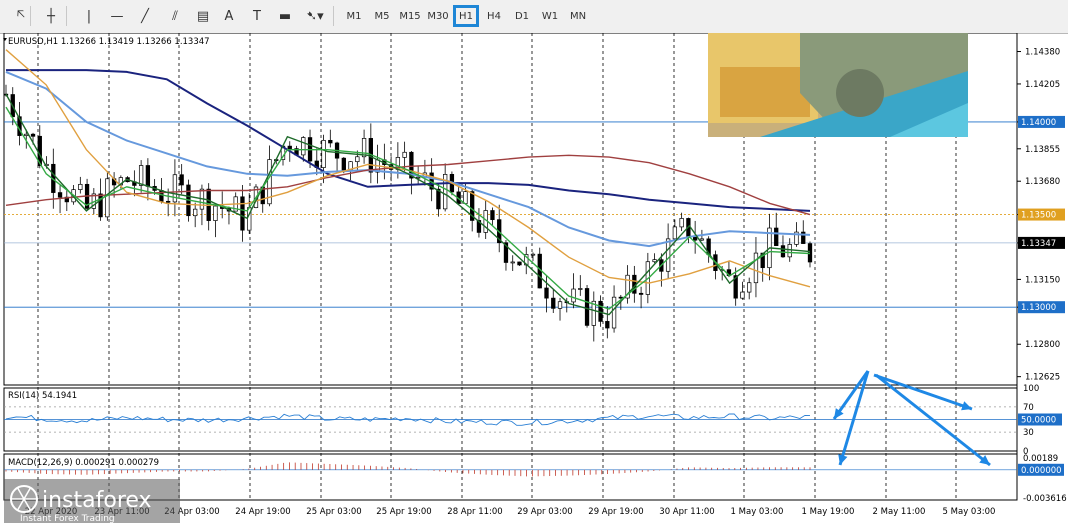 The width and height of the screenshot is (1068, 525). Describe the element at coordinates (1042, 345) in the screenshot. I see `y-tick-label: 1.12800` at that location.